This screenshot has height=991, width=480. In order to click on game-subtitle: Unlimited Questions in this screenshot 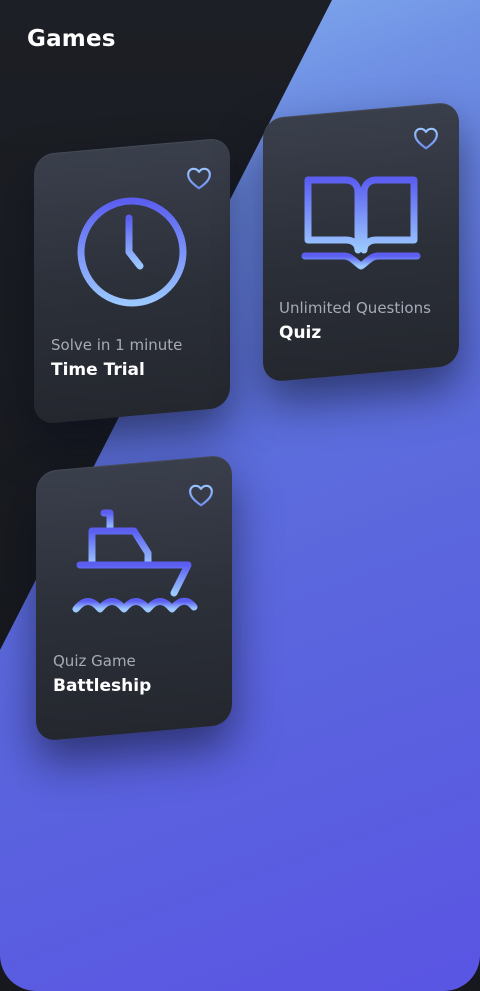, I will do `click(355, 308)`.